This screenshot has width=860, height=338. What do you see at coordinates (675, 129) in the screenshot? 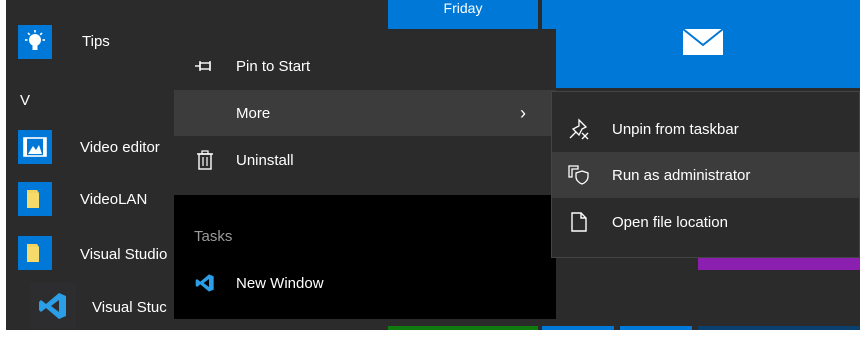
I see `submenu-item-label: Unpin from taskbar` at bounding box center [675, 129].